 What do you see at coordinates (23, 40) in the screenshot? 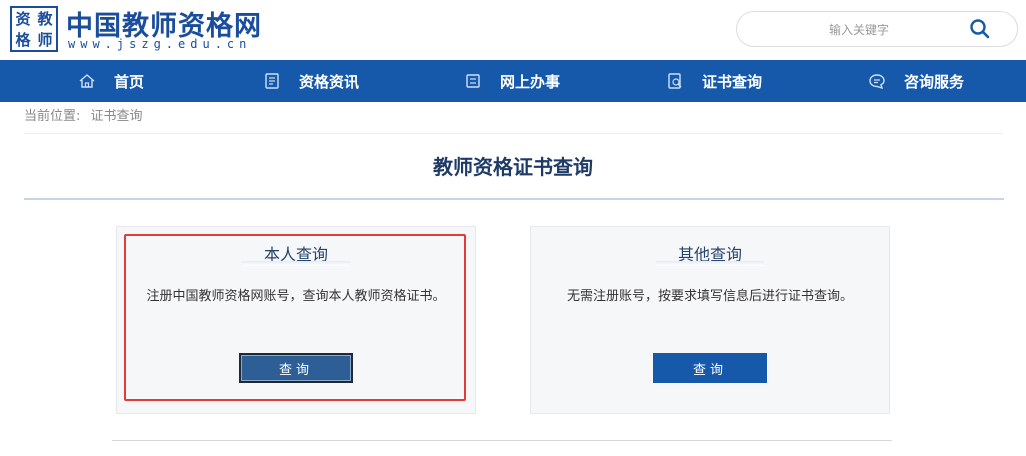
I see `logo-char: 格` at bounding box center [23, 40].